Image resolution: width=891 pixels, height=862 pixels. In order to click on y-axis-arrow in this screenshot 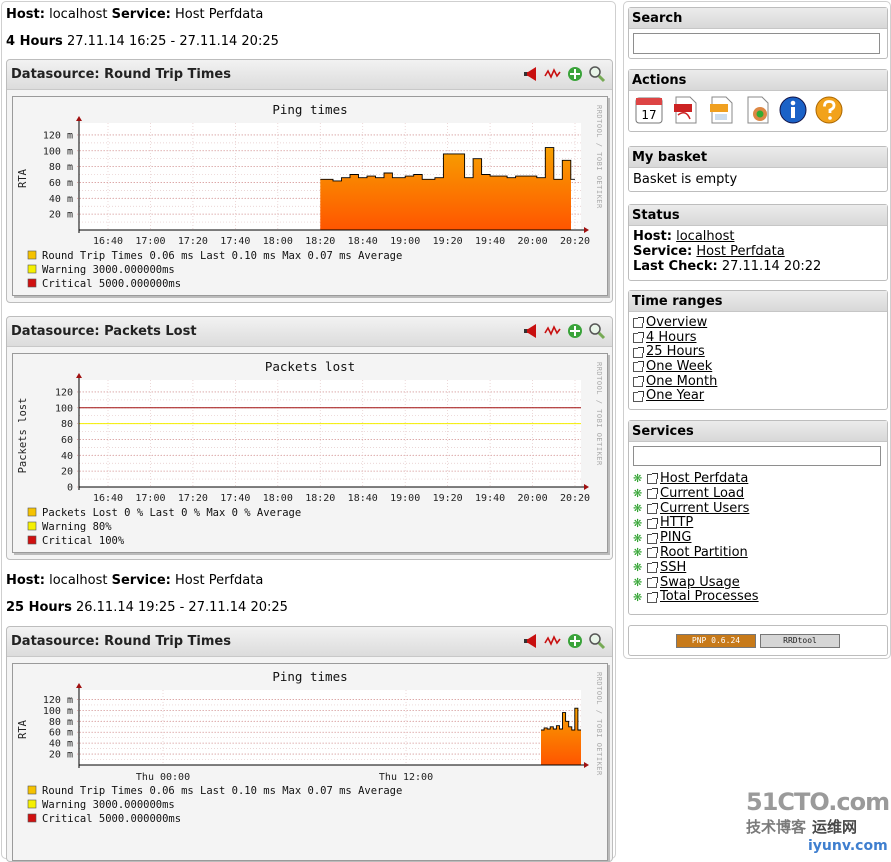, I will do `click(79, 375)`.